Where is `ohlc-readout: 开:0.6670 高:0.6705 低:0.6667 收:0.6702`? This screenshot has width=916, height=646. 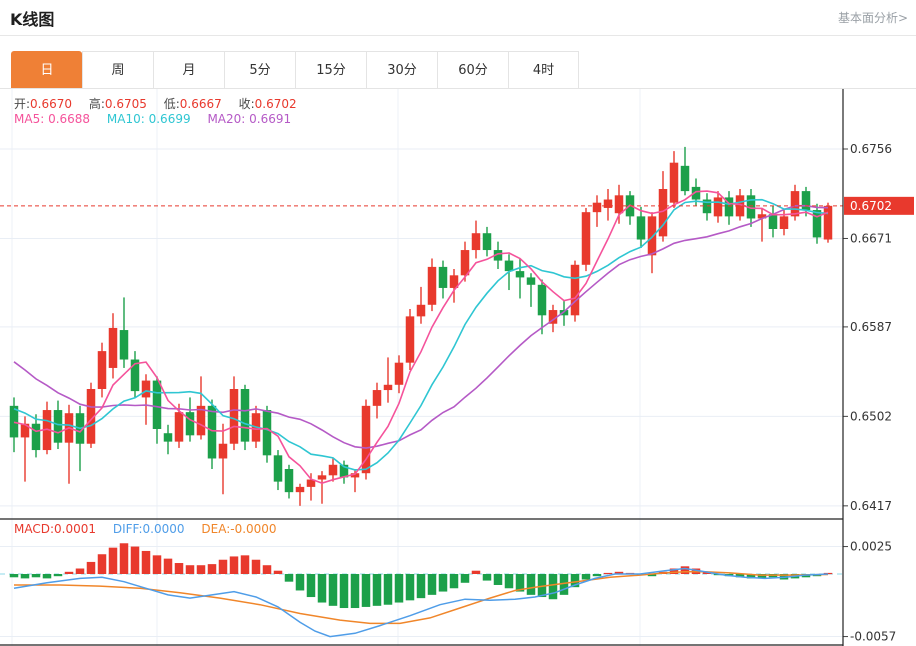 ohlc-readout: 开:0.6670 高:0.6705 低:0.6667 收:0.6702 is located at coordinates (162, 103).